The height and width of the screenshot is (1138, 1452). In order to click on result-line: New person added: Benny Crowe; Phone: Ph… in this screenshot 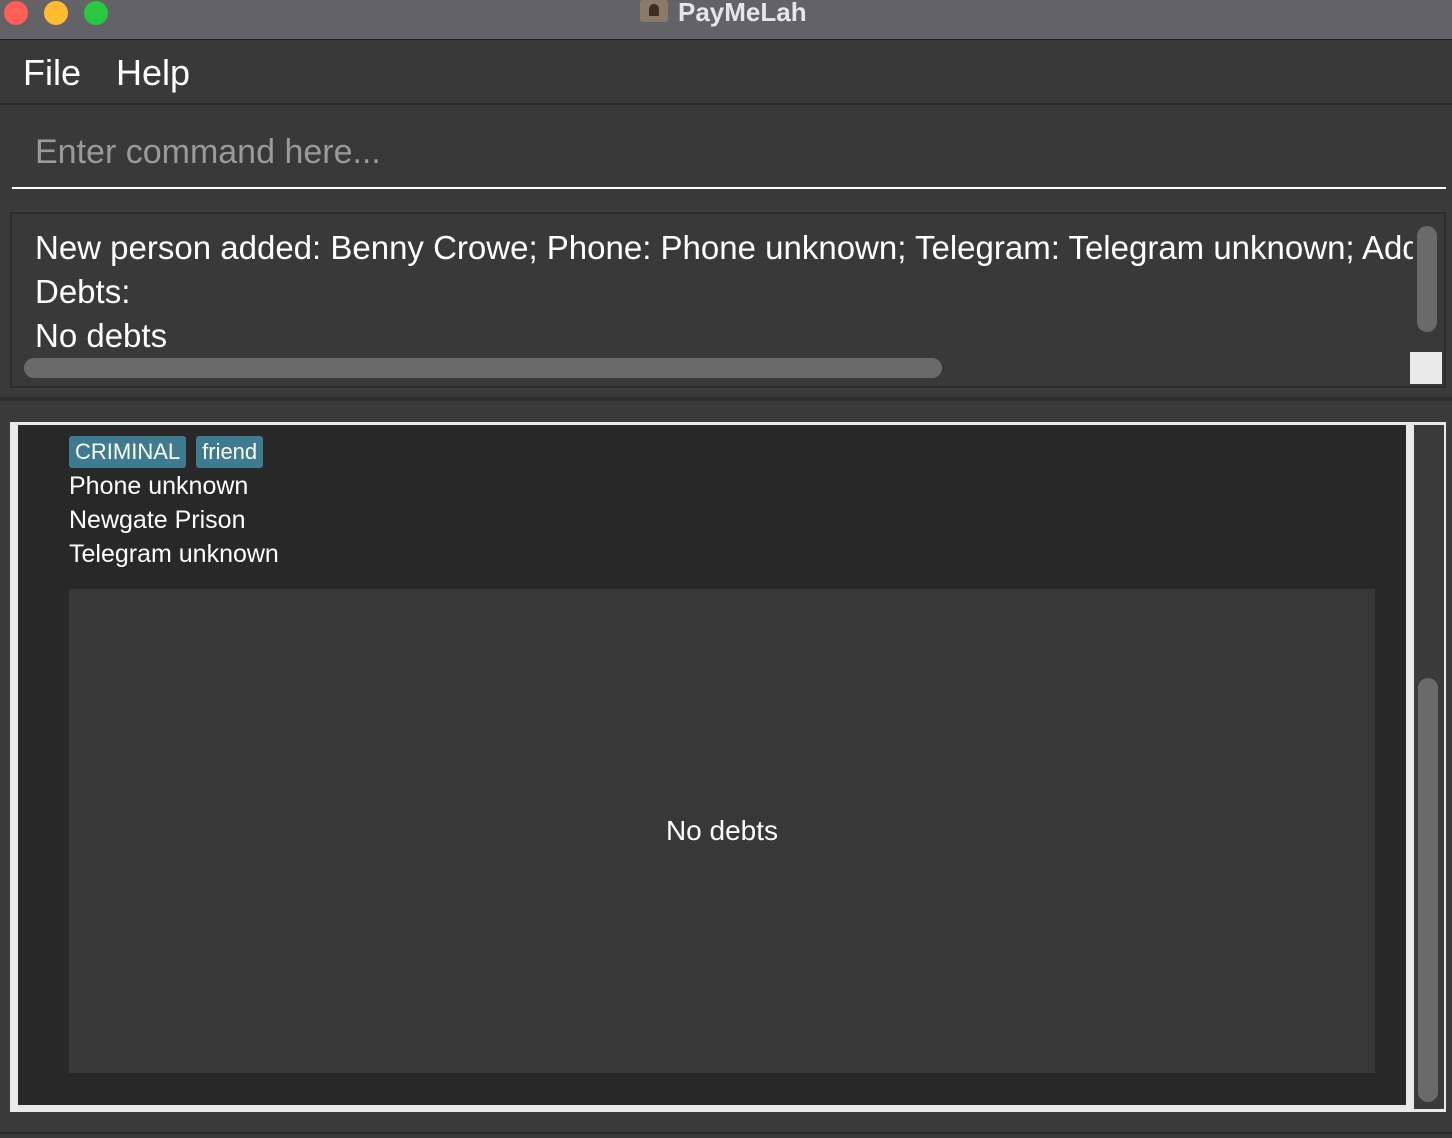, I will do `click(724, 247)`.